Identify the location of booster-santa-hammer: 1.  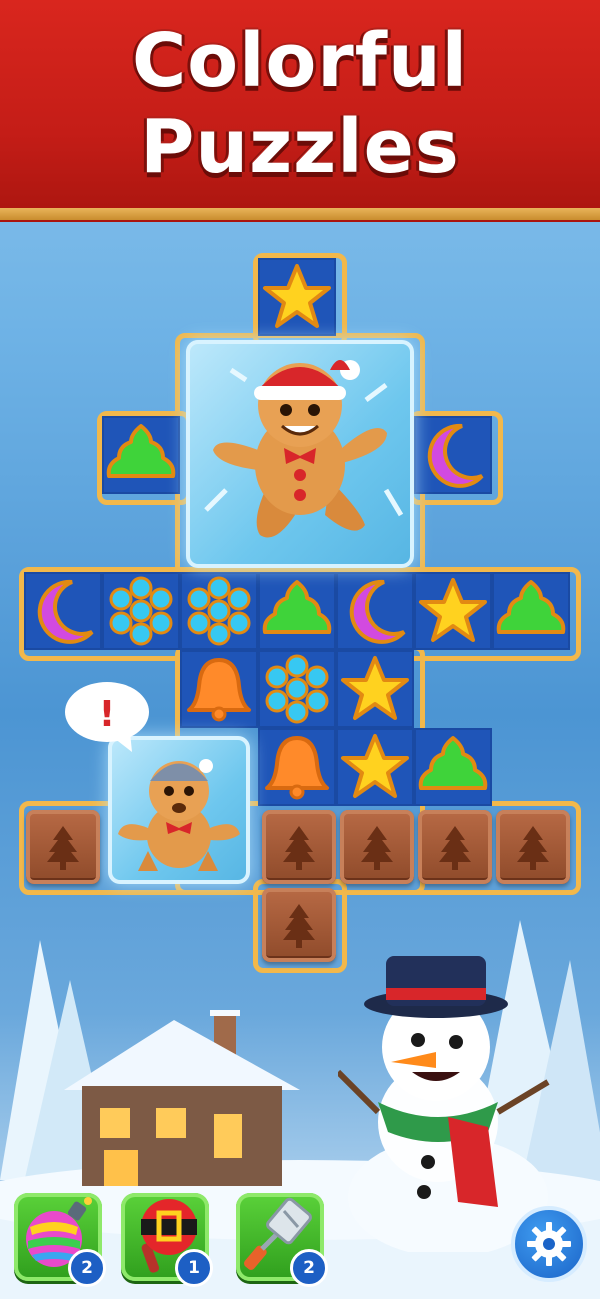
(167, 1240).